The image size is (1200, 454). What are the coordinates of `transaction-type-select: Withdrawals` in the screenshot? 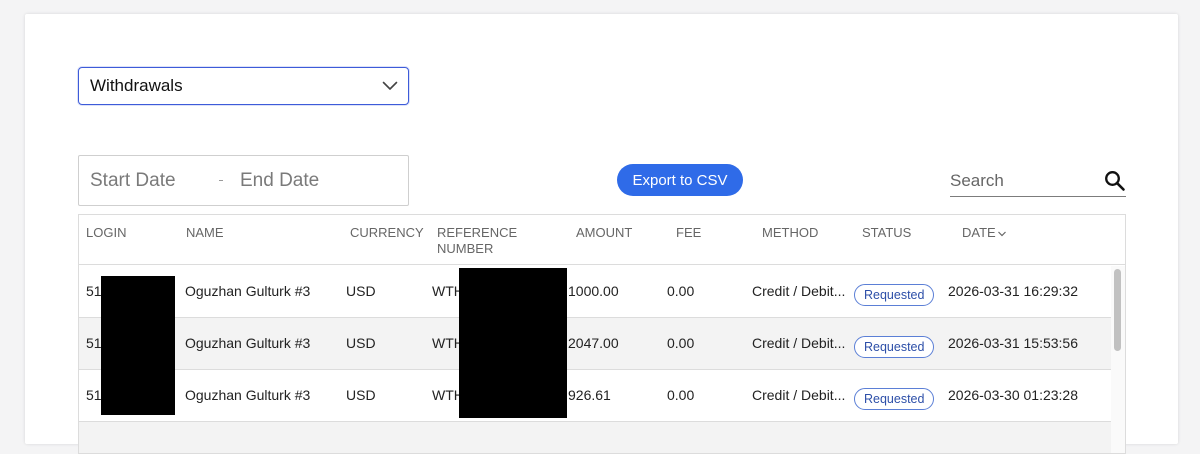 It's located at (243, 86).